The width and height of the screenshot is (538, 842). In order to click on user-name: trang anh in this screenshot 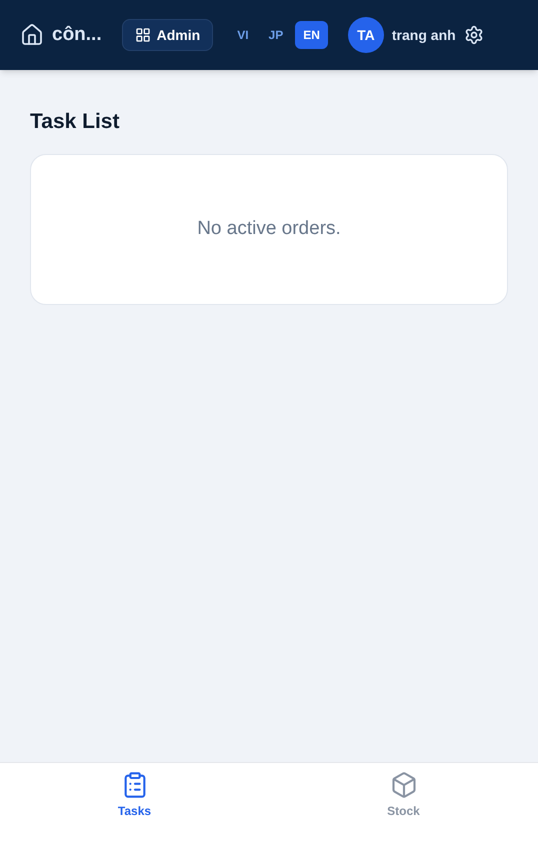, I will do `click(424, 35)`.